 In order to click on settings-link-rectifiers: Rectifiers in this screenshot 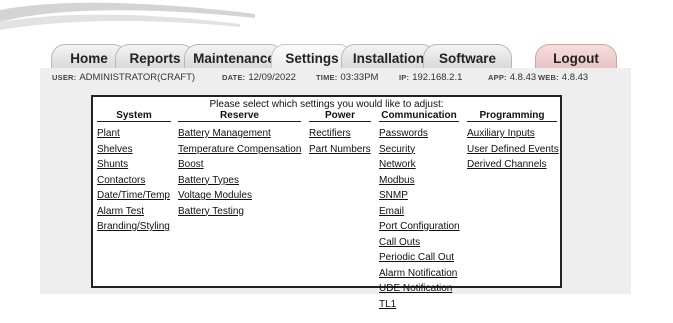, I will do `click(340, 134)`.